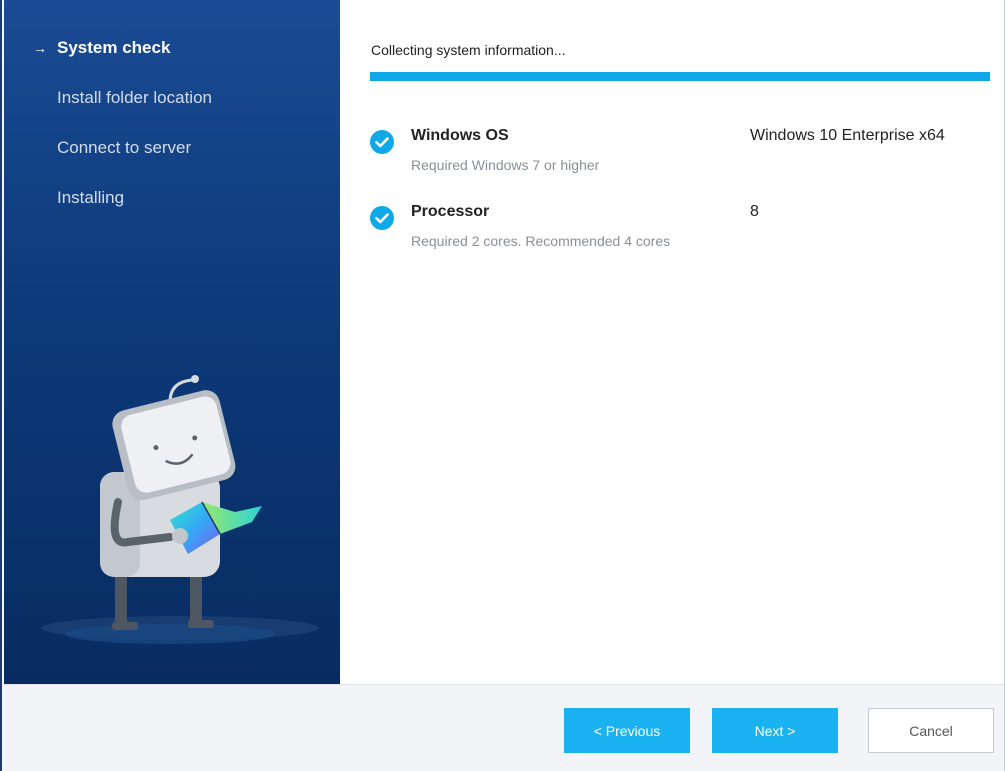 The height and width of the screenshot is (771, 1005). I want to click on step-label: Connect to server, so click(124, 147).